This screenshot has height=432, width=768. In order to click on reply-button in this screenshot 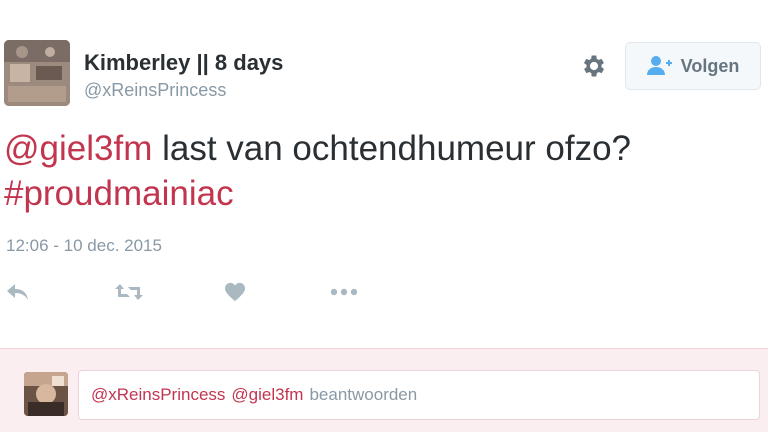, I will do `click(18, 292)`.